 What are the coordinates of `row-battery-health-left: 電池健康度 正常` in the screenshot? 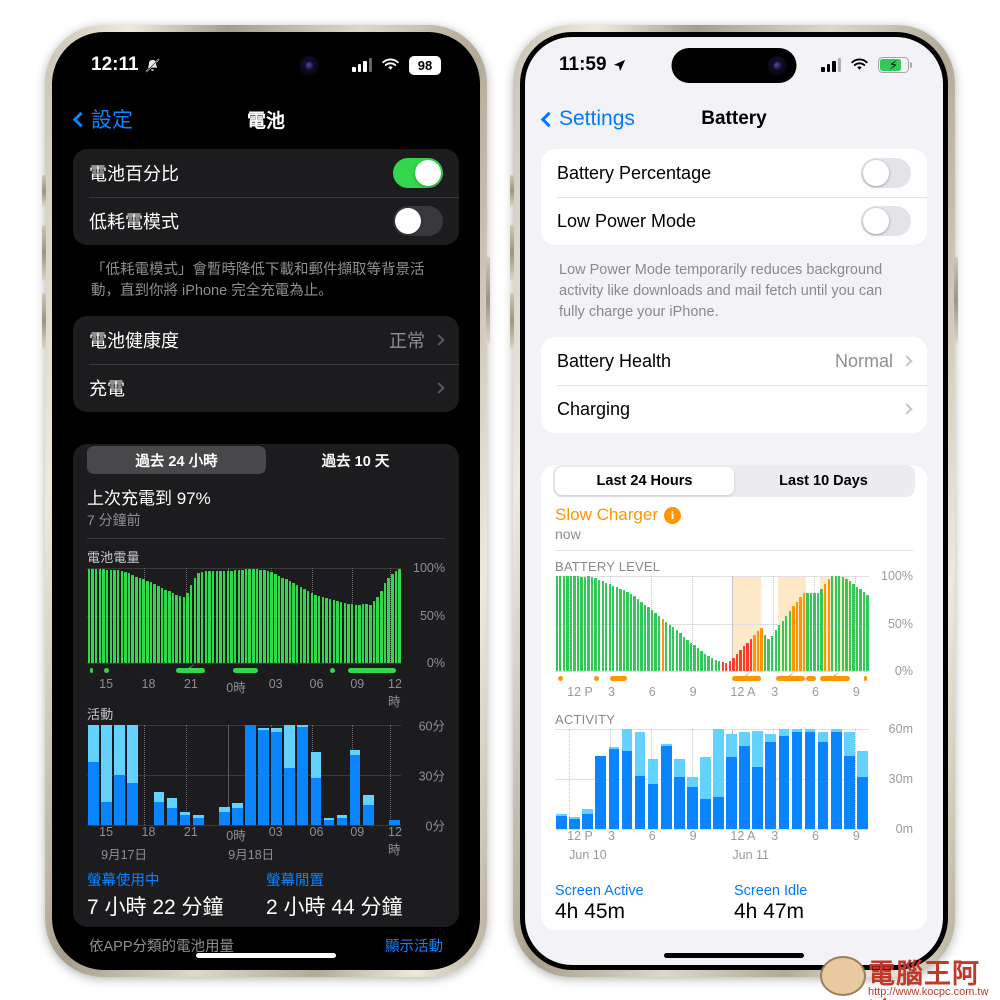 It's located at (266, 340).